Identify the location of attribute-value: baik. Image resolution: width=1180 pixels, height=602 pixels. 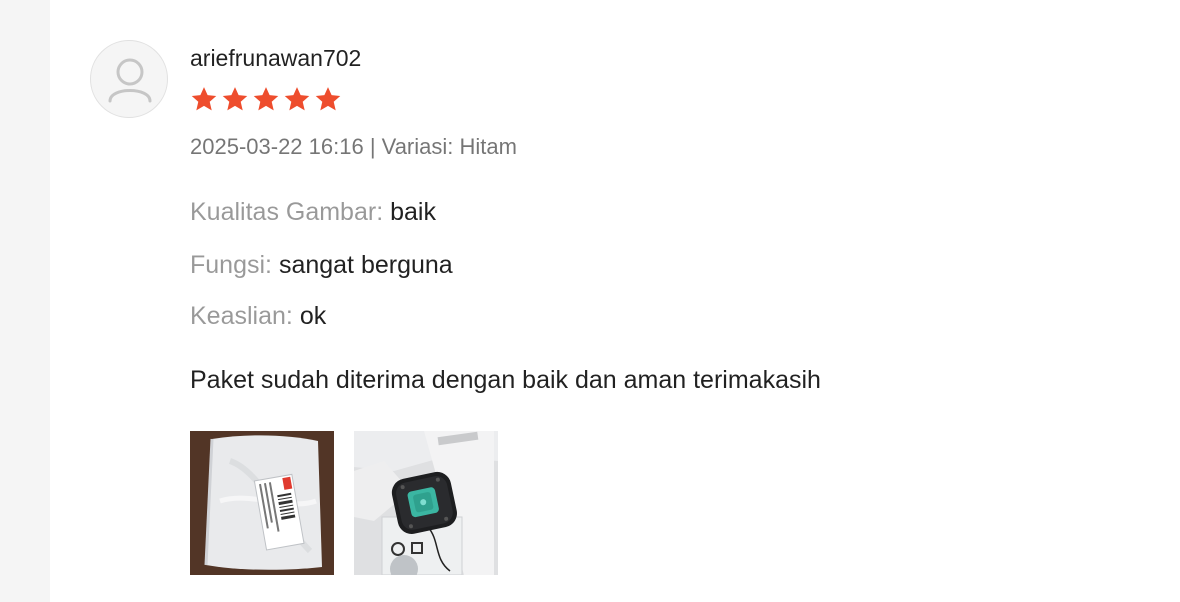
(413, 212).